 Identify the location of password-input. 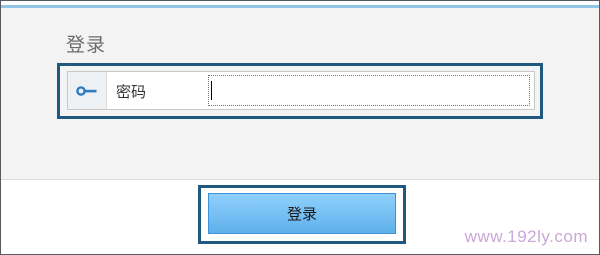
(369, 90).